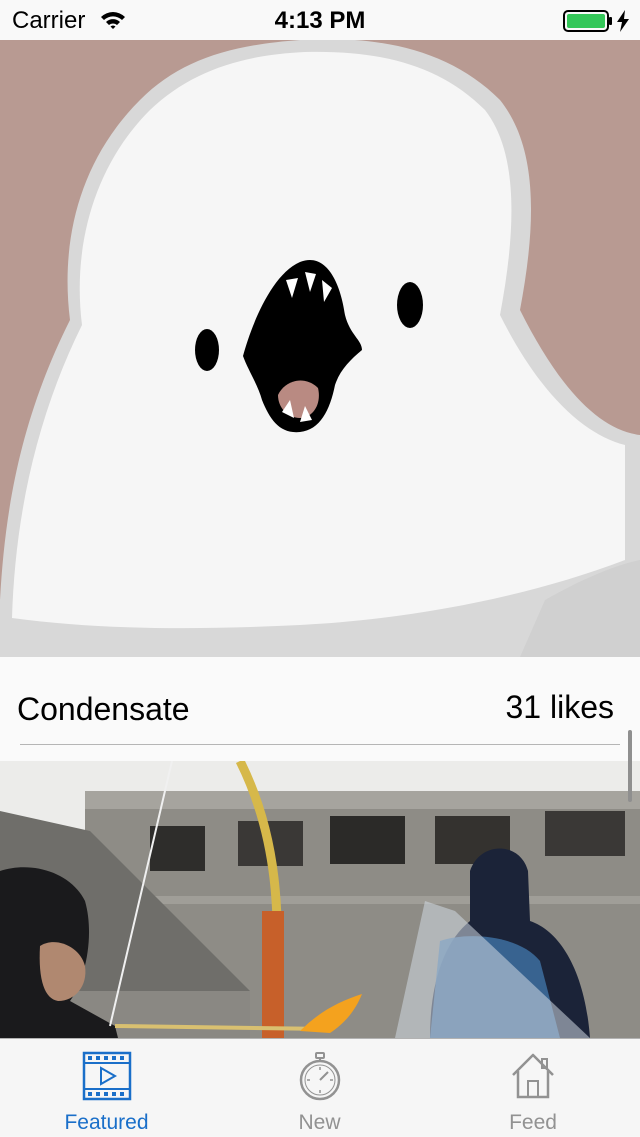 The height and width of the screenshot is (1137, 640). I want to click on tab-feed: Feed, so click(533, 1088).